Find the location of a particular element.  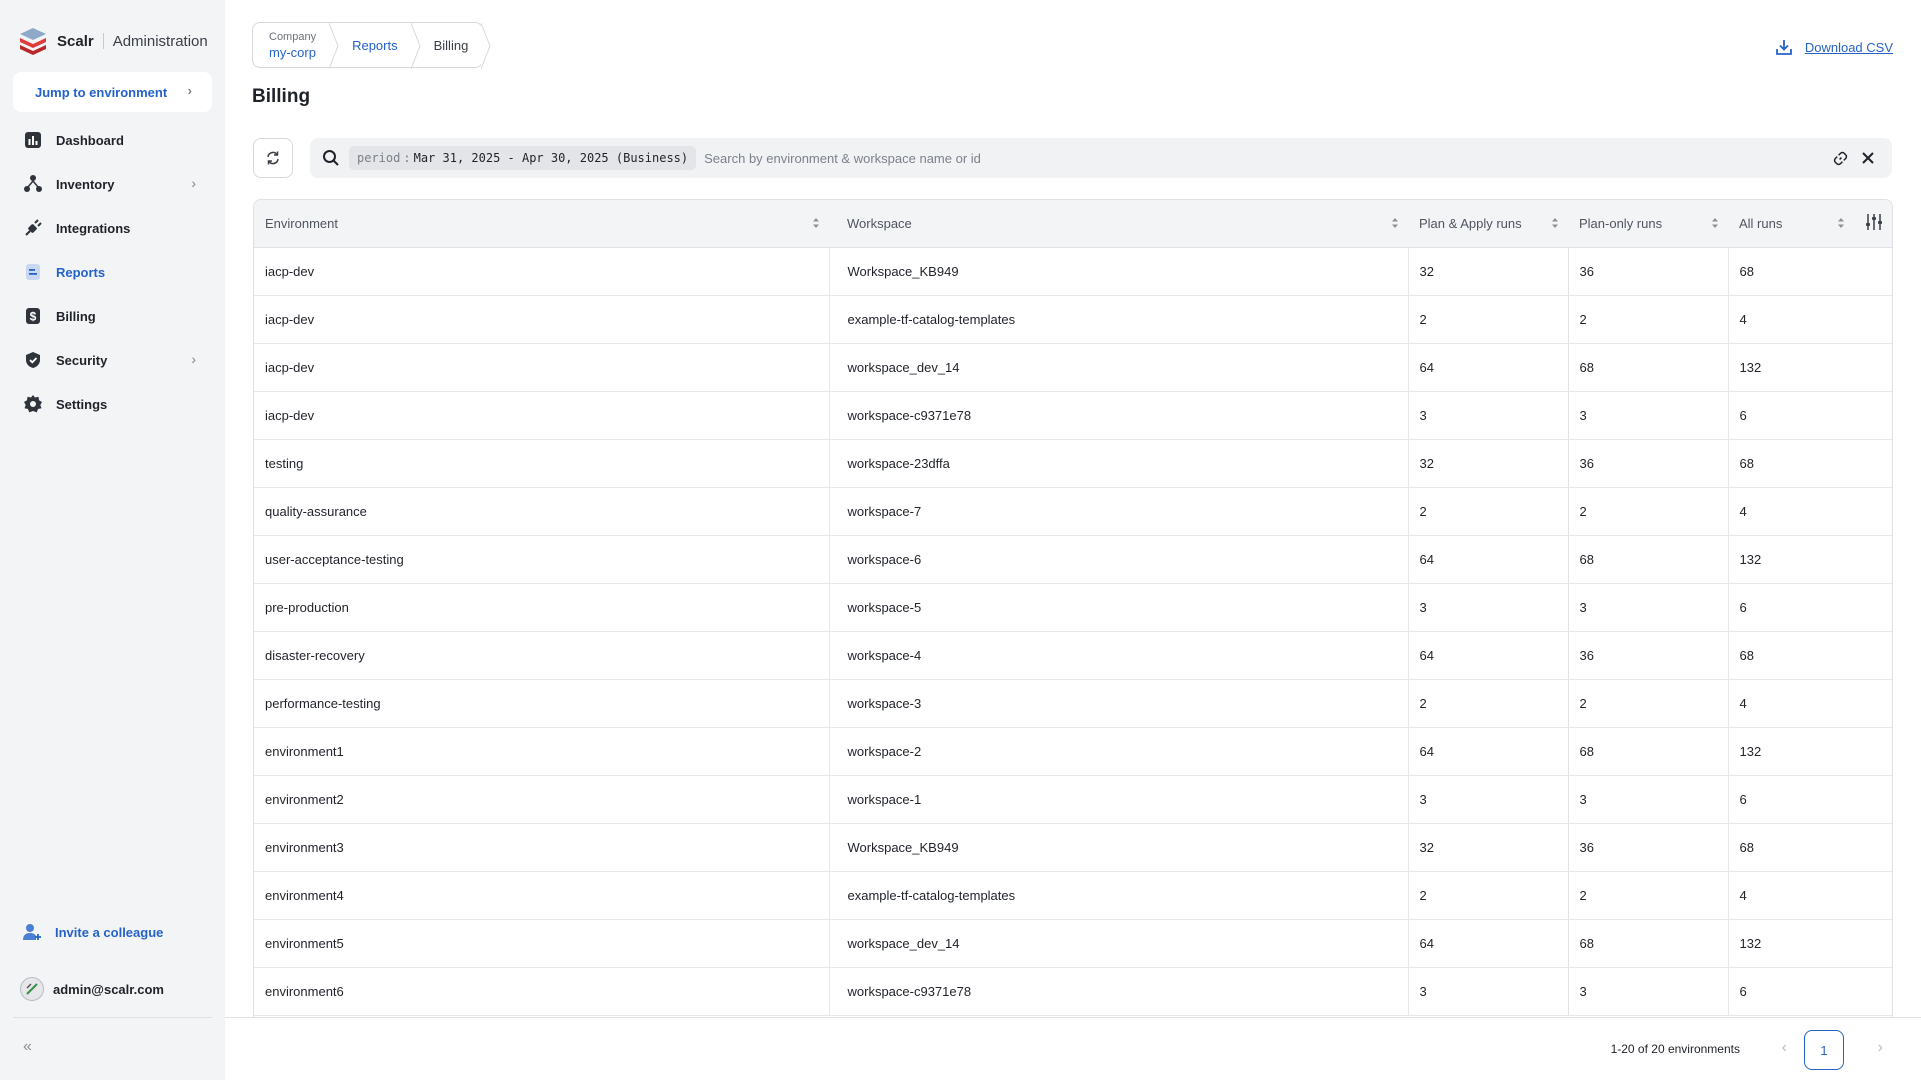

table-row: environment5 workspace_dev_14 64 68 132 is located at coordinates (1073, 943).